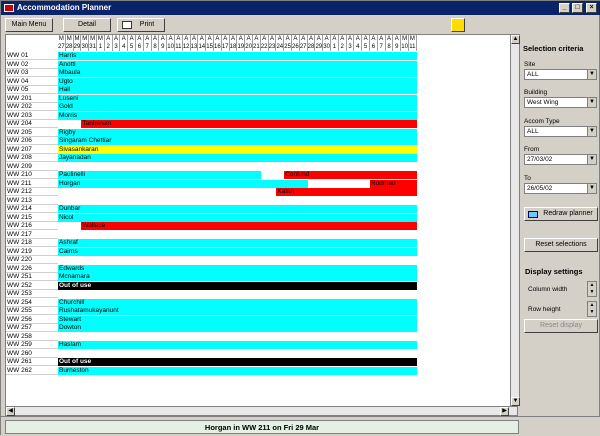  I want to click on vertical-scrollbar: ▲ ▼, so click(515, 220).